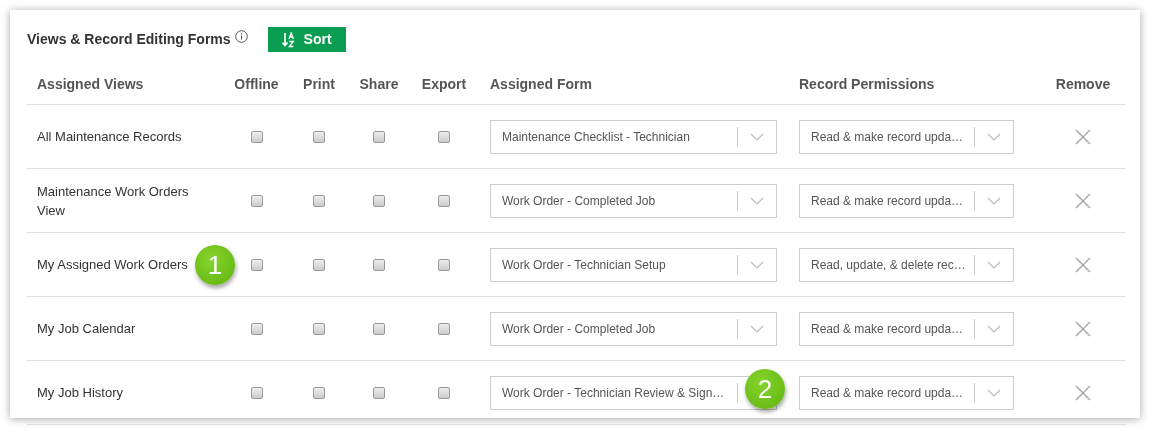 The width and height of the screenshot is (1151, 428). What do you see at coordinates (109, 137) in the screenshot?
I see `view-name: All Maintenance Records` at bounding box center [109, 137].